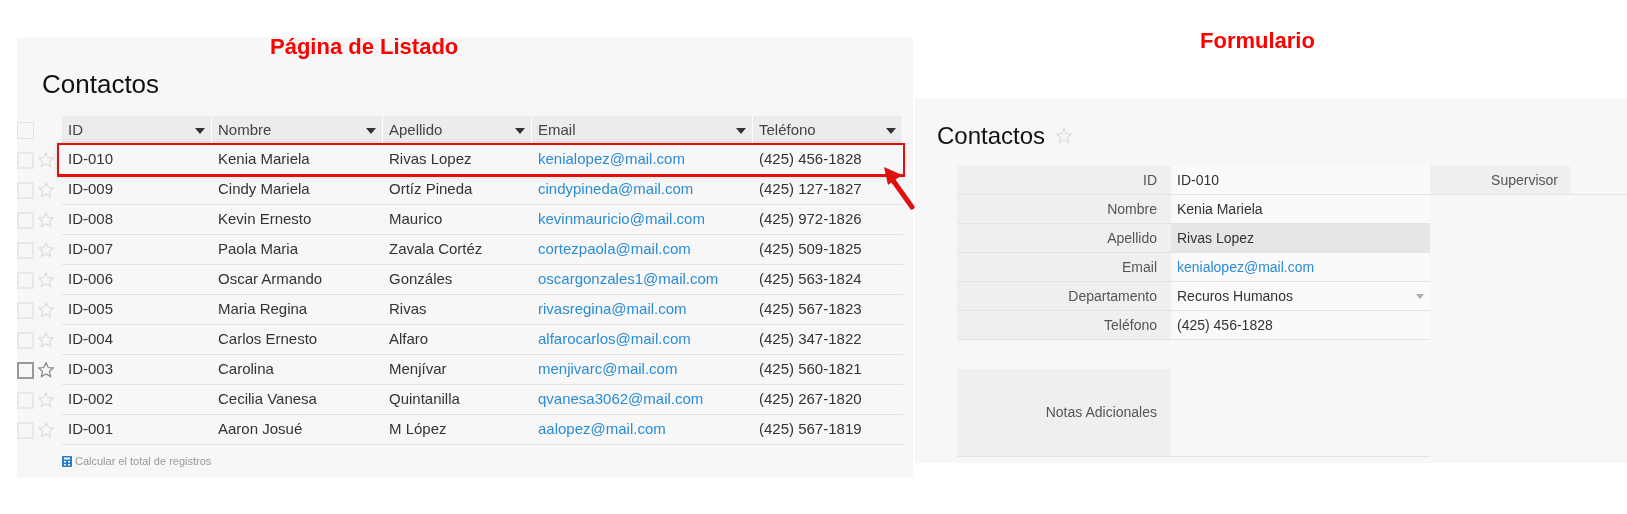  Describe the element at coordinates (482, 220) in the screenshot. I see `table-row: ID-008 Kevin Ernesto Maurico kevinmauricio@mail.com (425) 972-1826` at that location.